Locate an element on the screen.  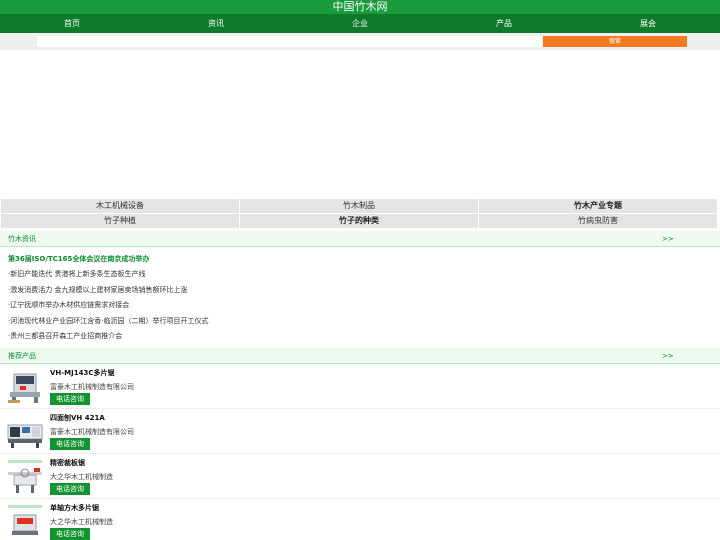
nav-home: 首页 is located at coordinates (72, 23).